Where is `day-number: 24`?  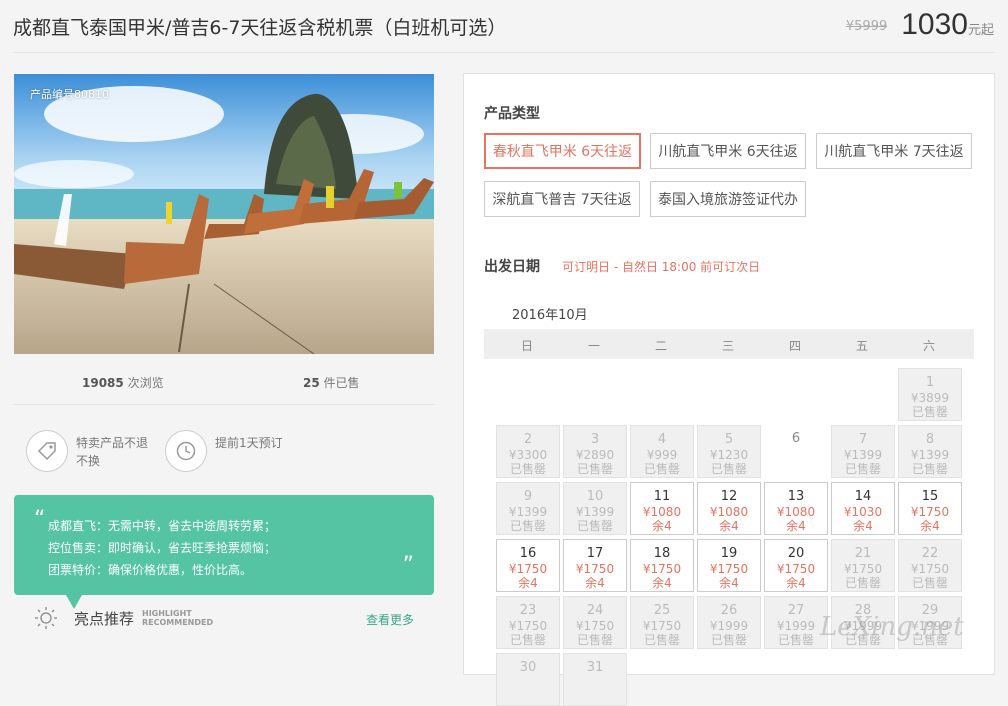
day-number: 24 is located at coordinates (595, 610).